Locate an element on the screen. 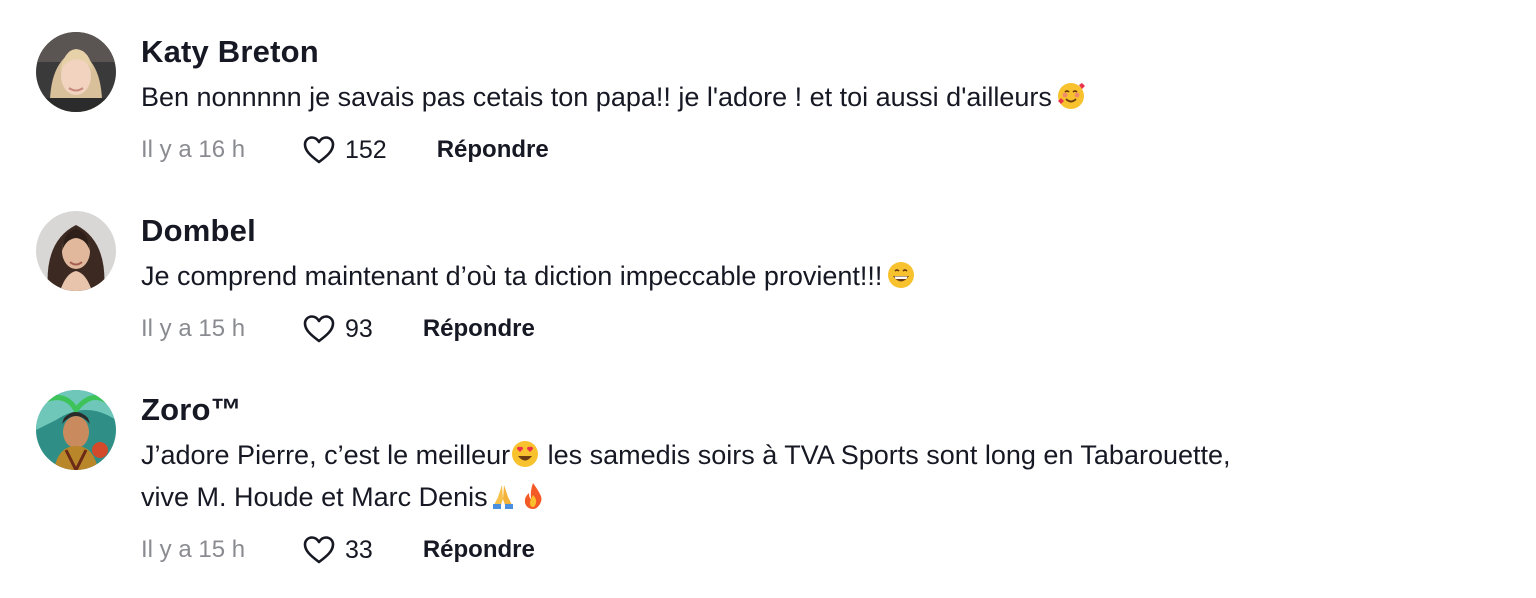 The width and height of the screenshot is (1536, 598). like-button: 152 is located at coordinates (344, 150).